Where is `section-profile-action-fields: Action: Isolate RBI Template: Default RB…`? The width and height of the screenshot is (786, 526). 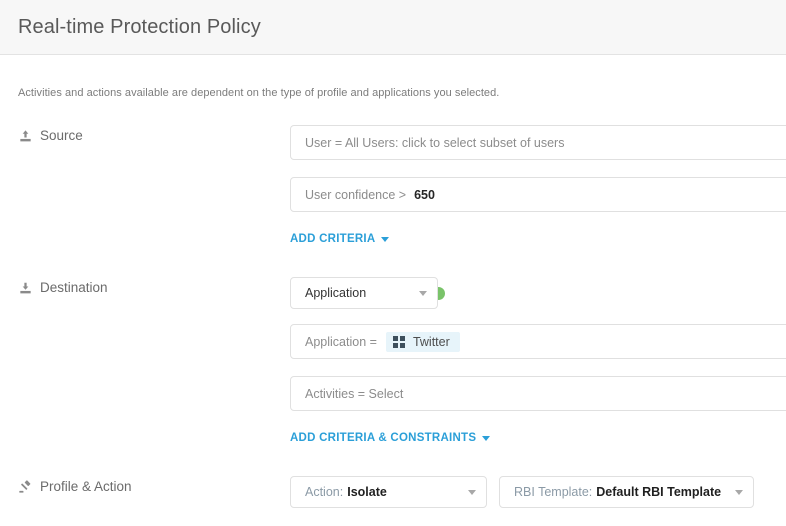
section-profile-action-fields: Action: Isolate RBI Template: Default RB… is located at coordinates (538, 492).